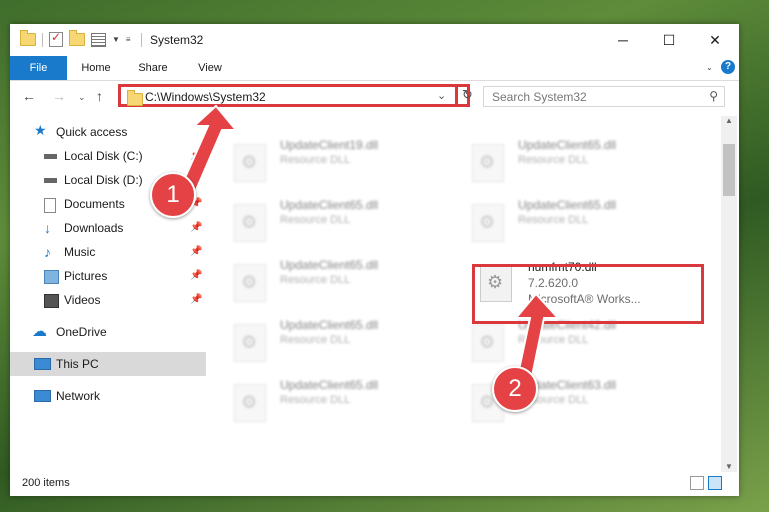 The width and height of the screenshot is (769, 512). I want to click on sidebar-item-label: Network, so click(78, 396).